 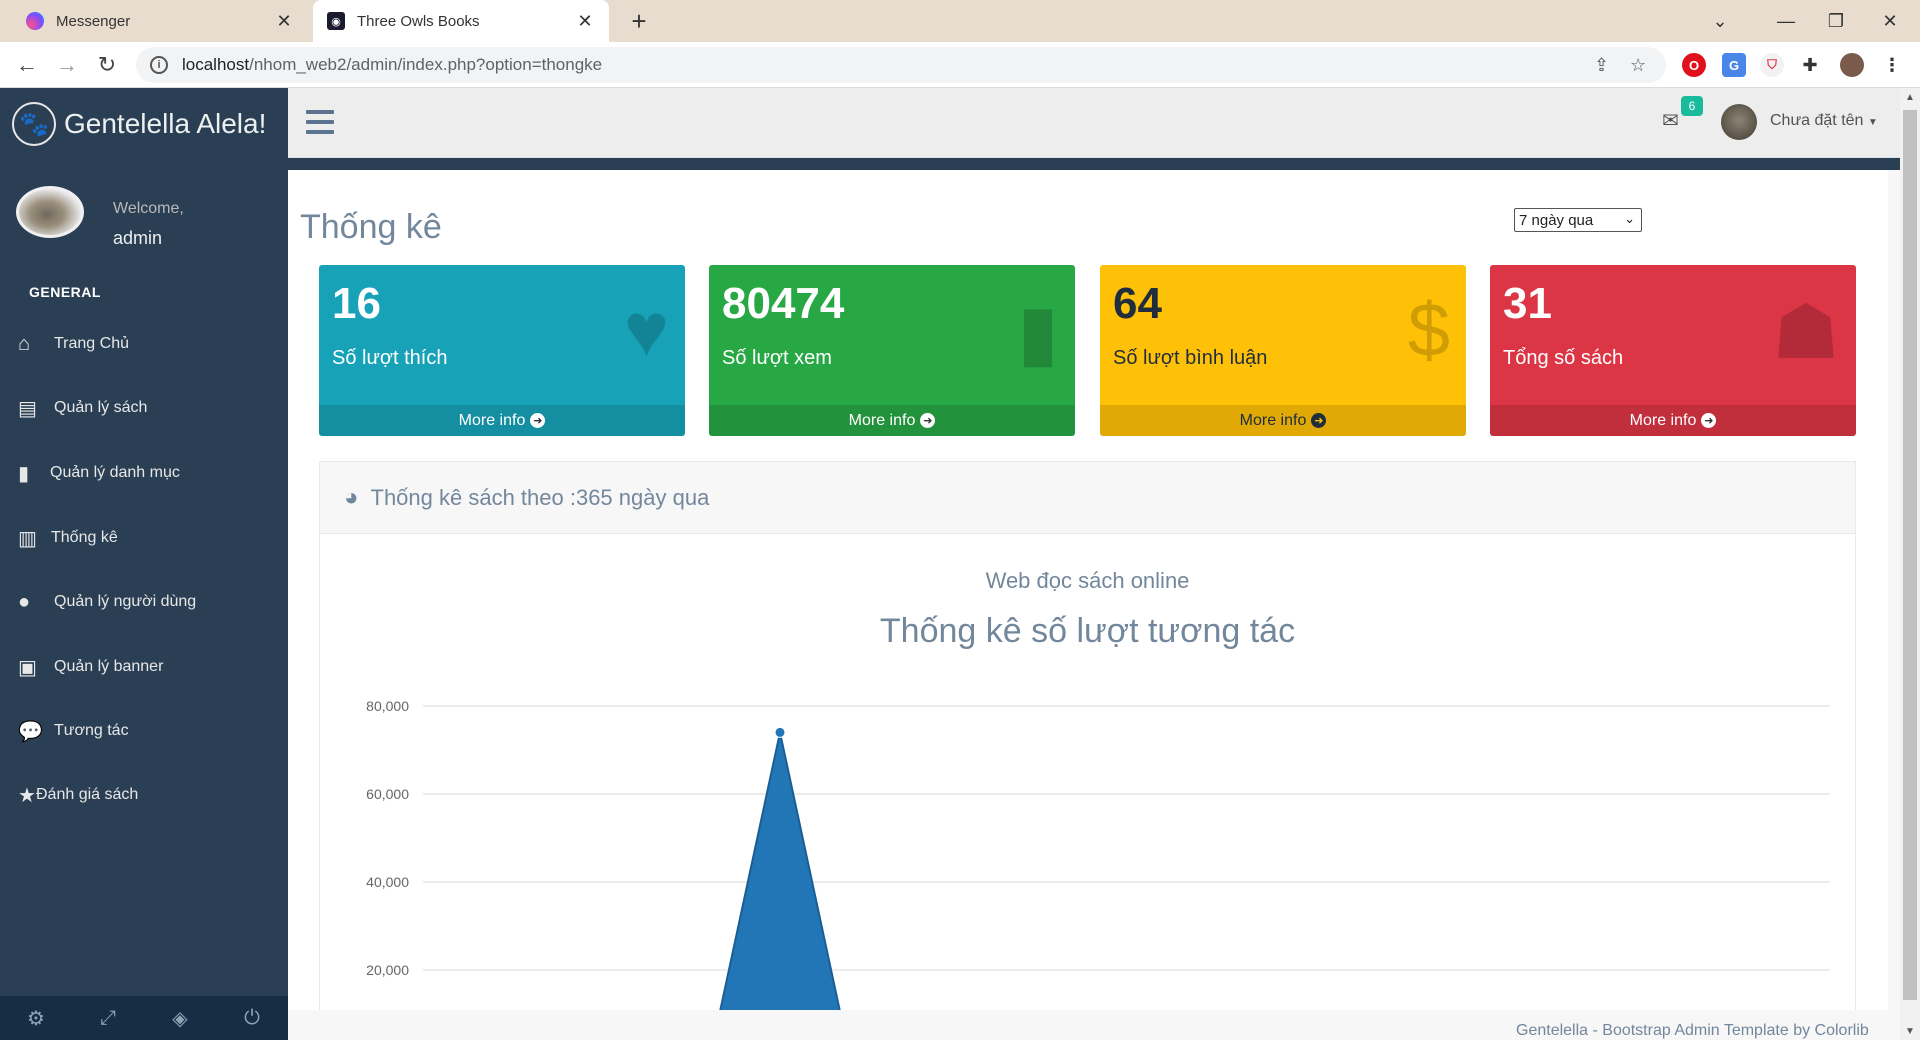 What do you see at coordinates (148, 208) in the screenshot?
I see `welcome-text: Welcome,` at bounding box center [148, 208].